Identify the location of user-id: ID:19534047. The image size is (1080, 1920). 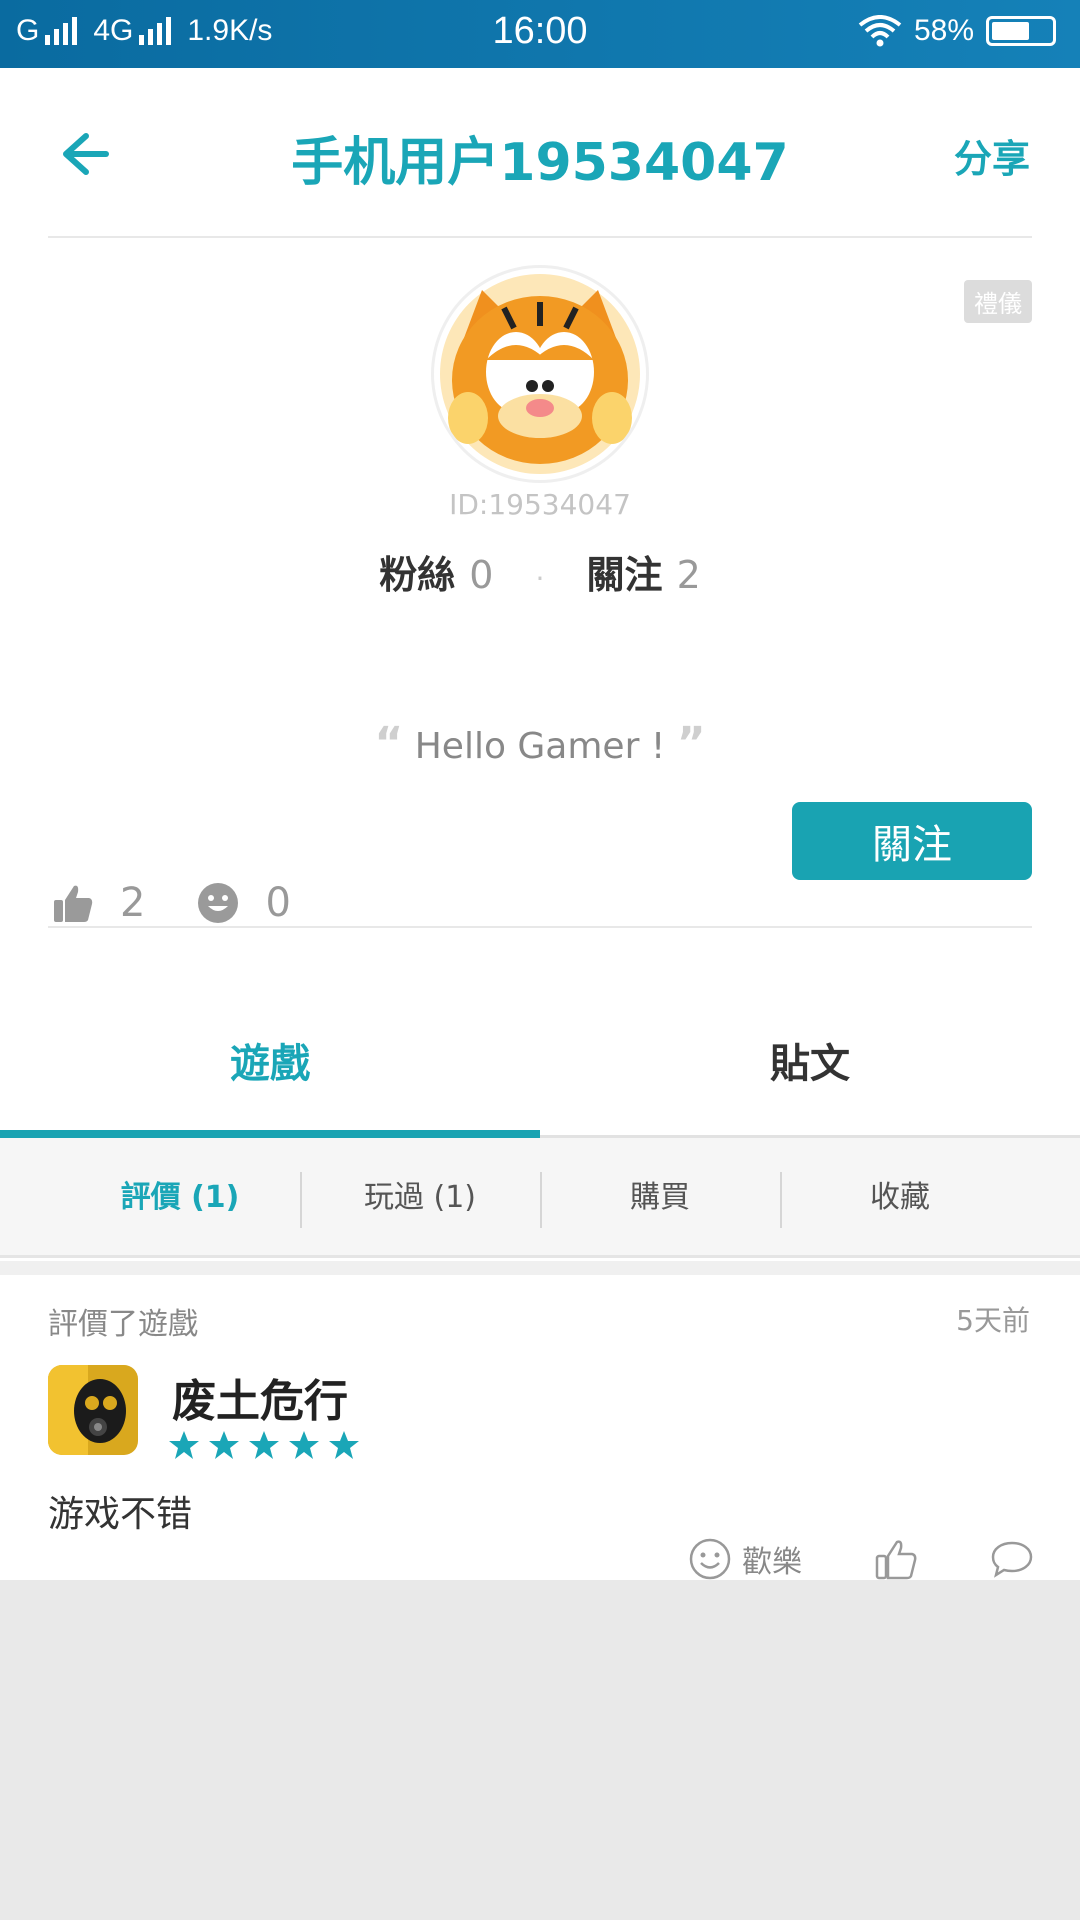
(540, 504).